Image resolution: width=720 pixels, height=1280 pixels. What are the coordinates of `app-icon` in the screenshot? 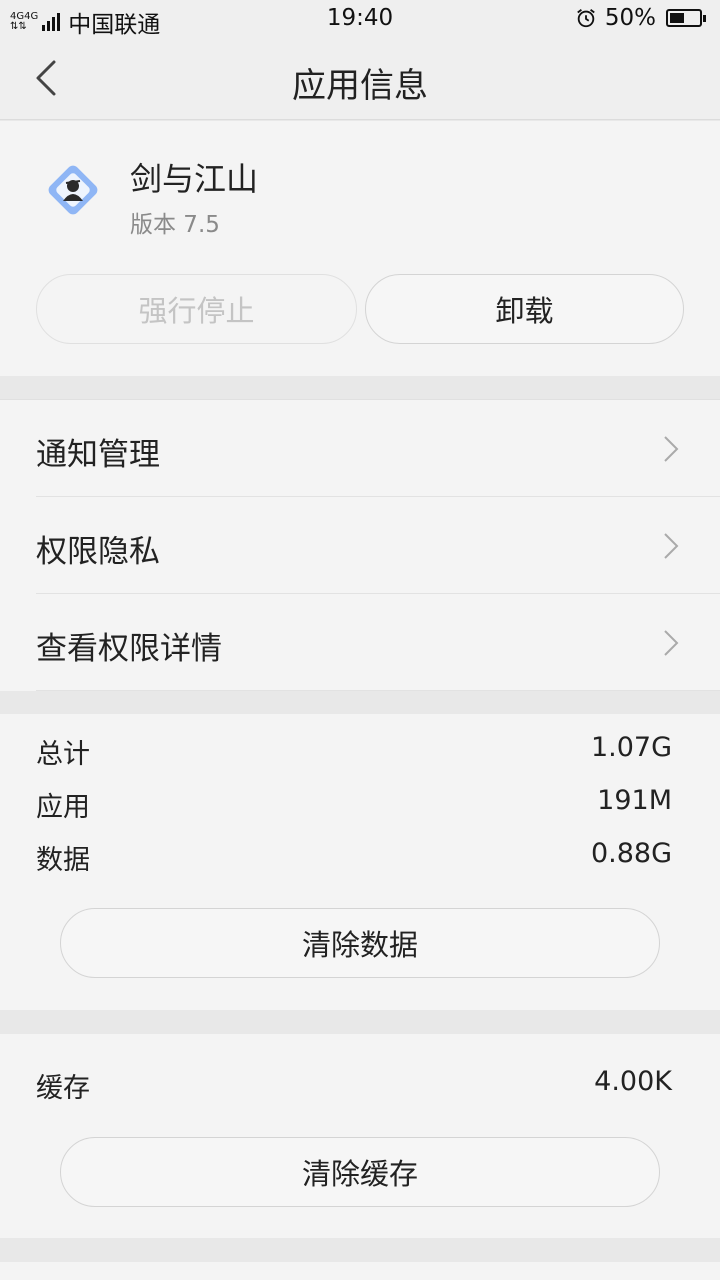 It's located at (73, 190).